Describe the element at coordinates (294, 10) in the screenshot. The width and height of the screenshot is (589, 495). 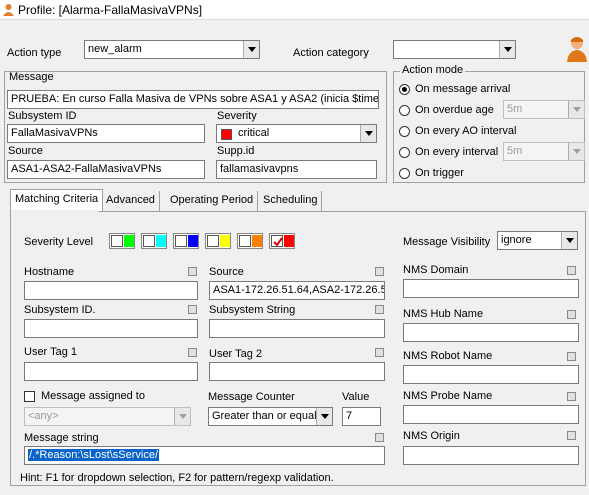
I see `title-bar: Profile: [Alarma-FallaMasivaVPNs]` at that location.